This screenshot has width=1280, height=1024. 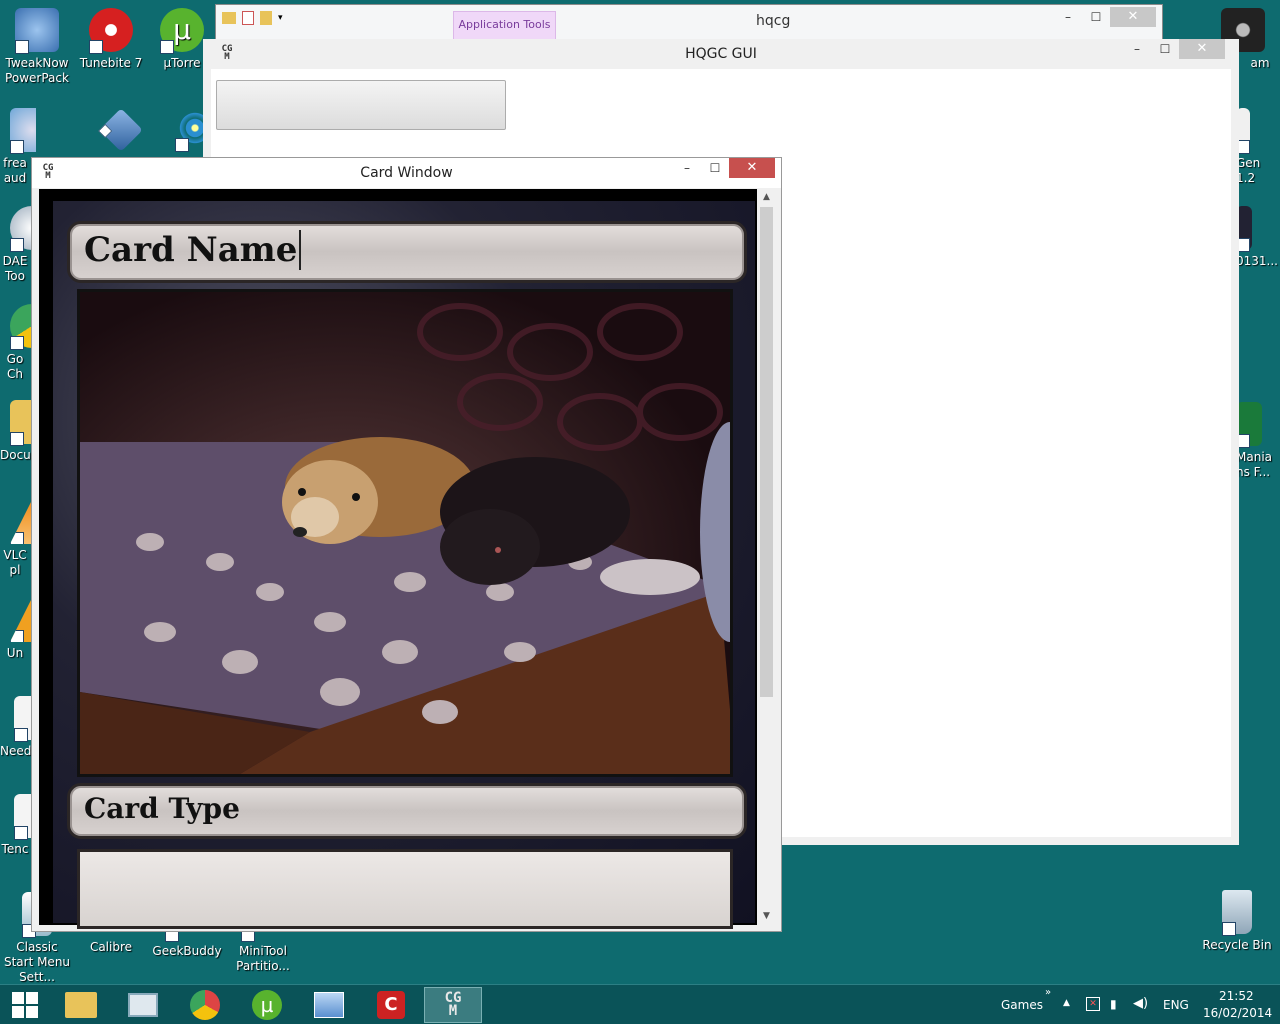 I want to click on desktop-icon-label: Gen 1.2, so click(x=1248, y=170).